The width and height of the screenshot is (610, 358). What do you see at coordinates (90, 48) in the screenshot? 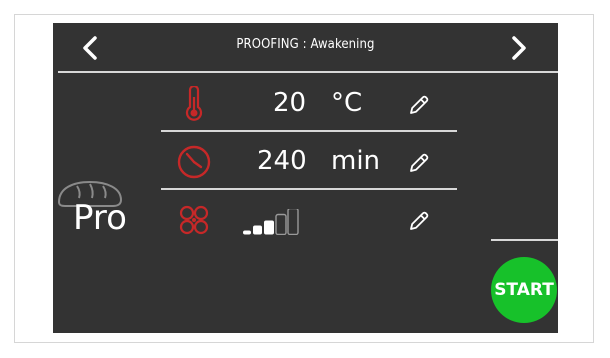
I see `chevron-left-icon` at bounding box center [90, 48].